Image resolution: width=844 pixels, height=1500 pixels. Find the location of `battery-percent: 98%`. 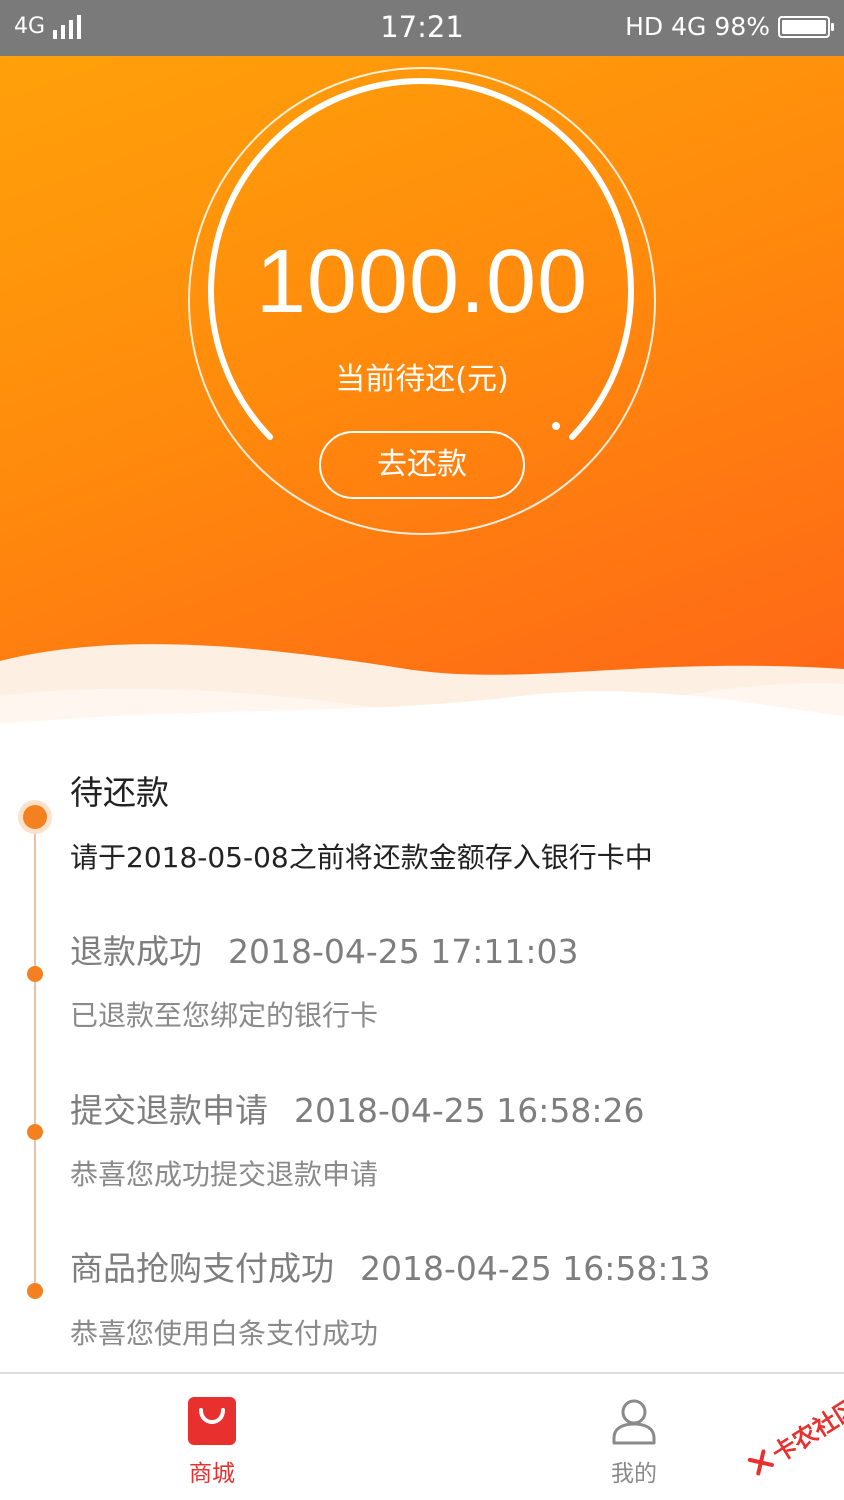

battery-percent: 98% is located at coordinates (742, 26).